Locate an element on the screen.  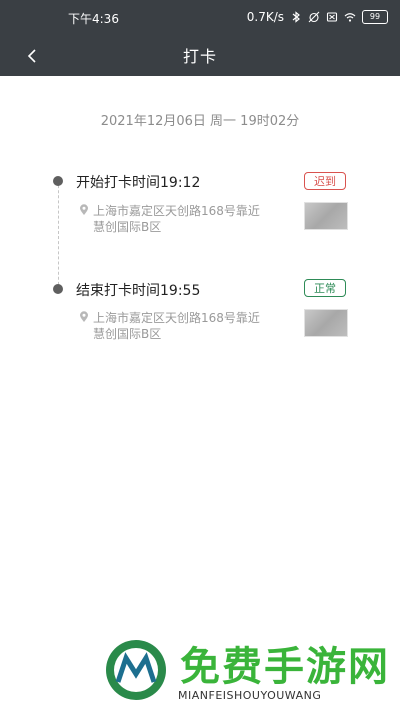
punch-date: 2021年12月06日 周一 19时02分 is located at coordinates (200, 121).